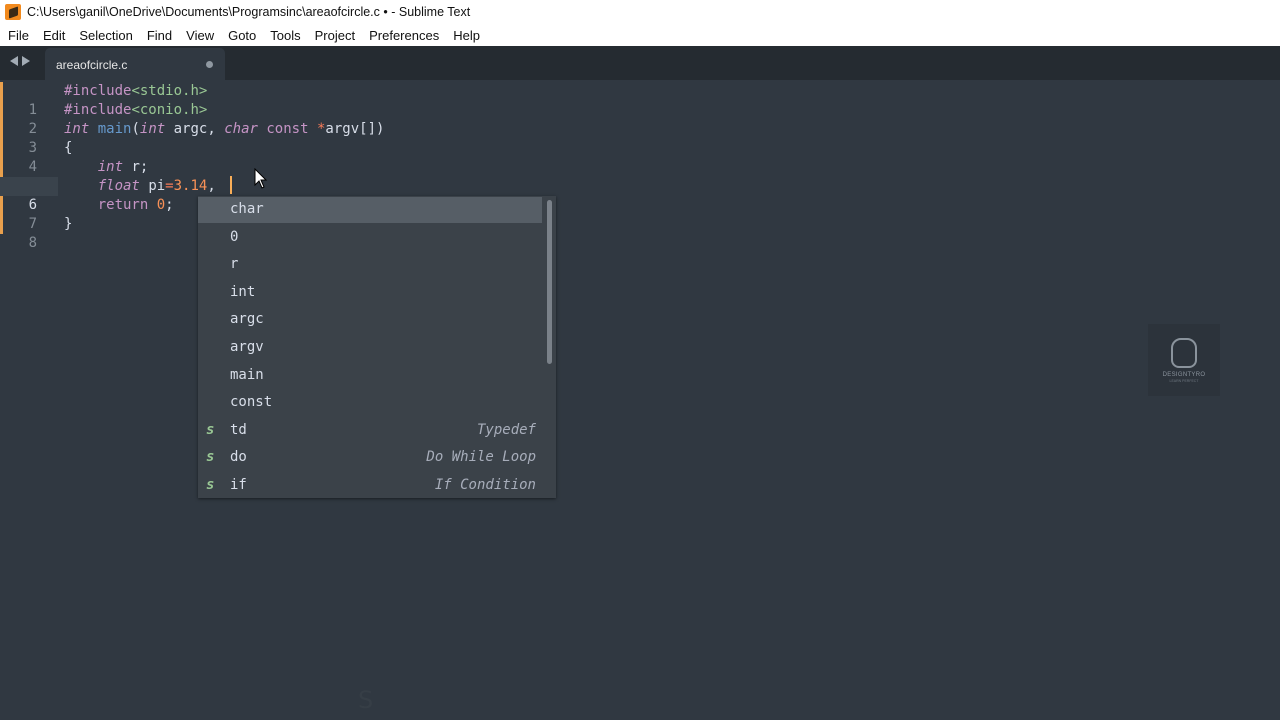 Image resolution: width=1280 pixels, height=720 pixels. I want to click on code-text: {, so click(600, 148).